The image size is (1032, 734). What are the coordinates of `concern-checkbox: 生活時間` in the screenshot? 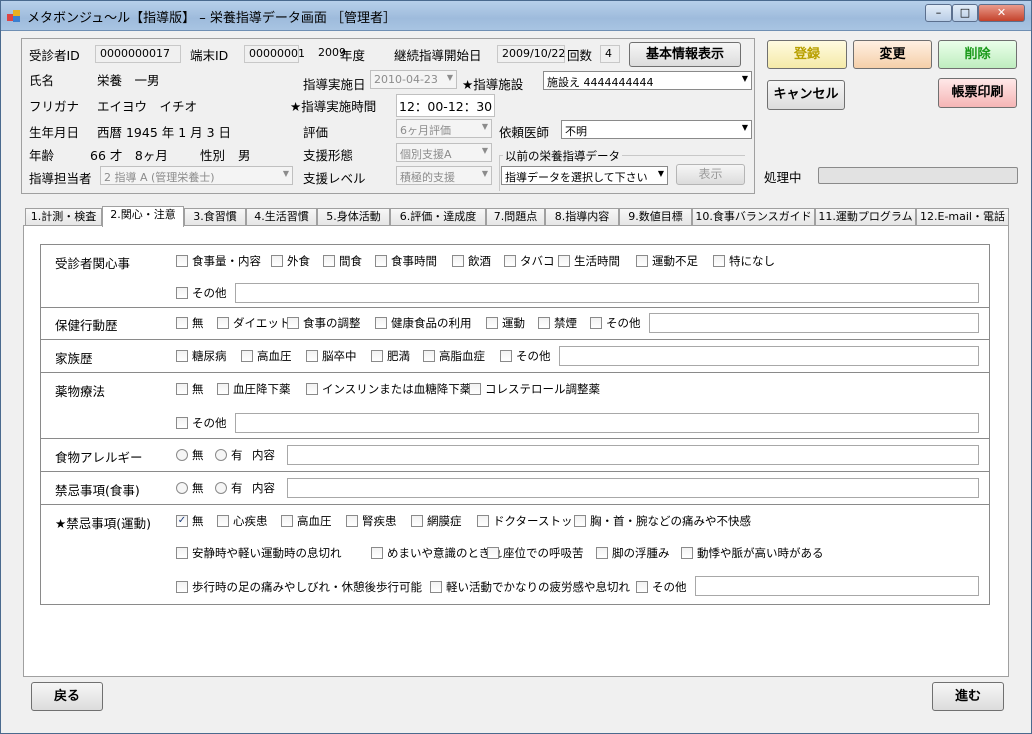 It's located at (589, 261).